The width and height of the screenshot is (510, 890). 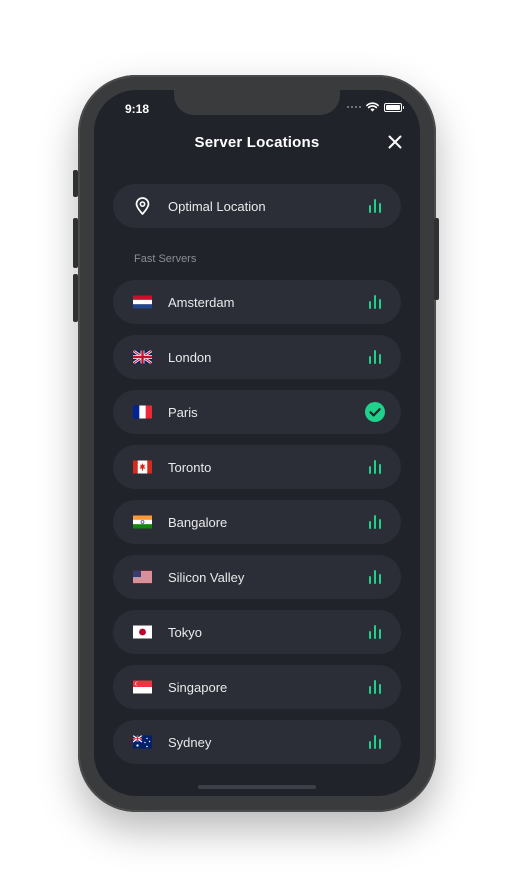 I want to click on status-time: 9:18, so click(x=137, y=109).